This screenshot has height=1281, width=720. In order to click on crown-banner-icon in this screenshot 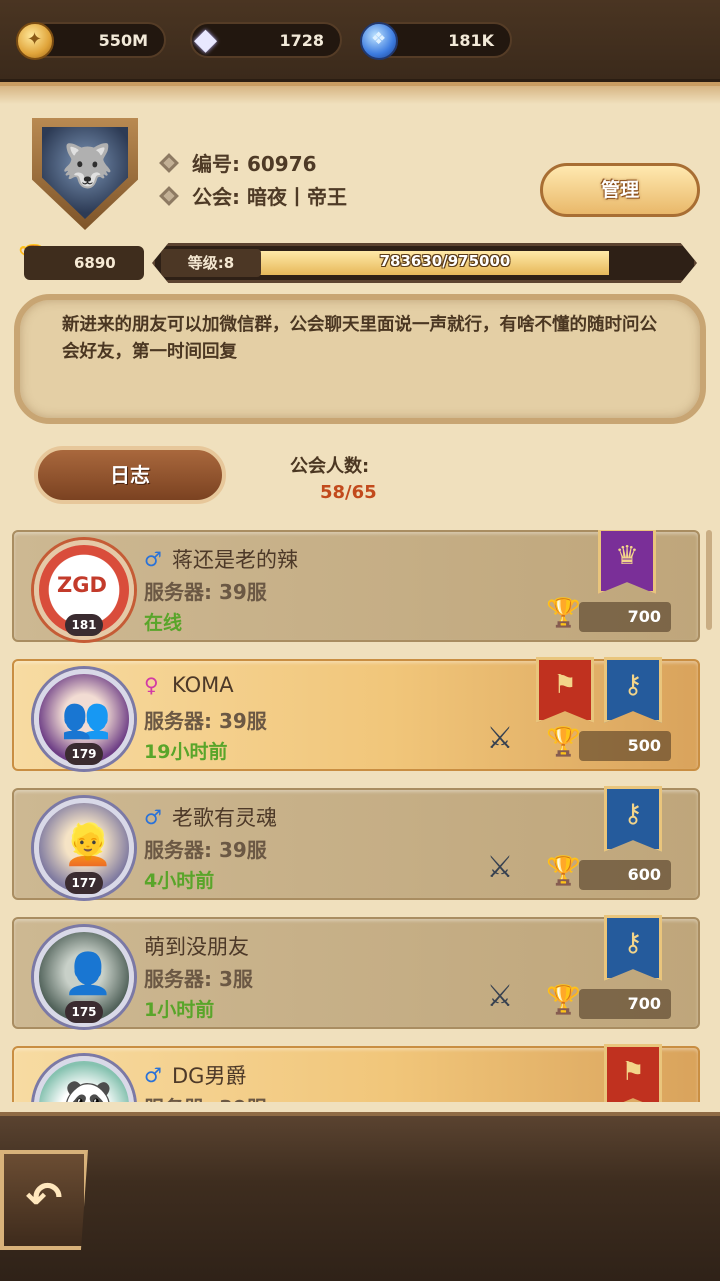, I will do `click(627, 562)`.